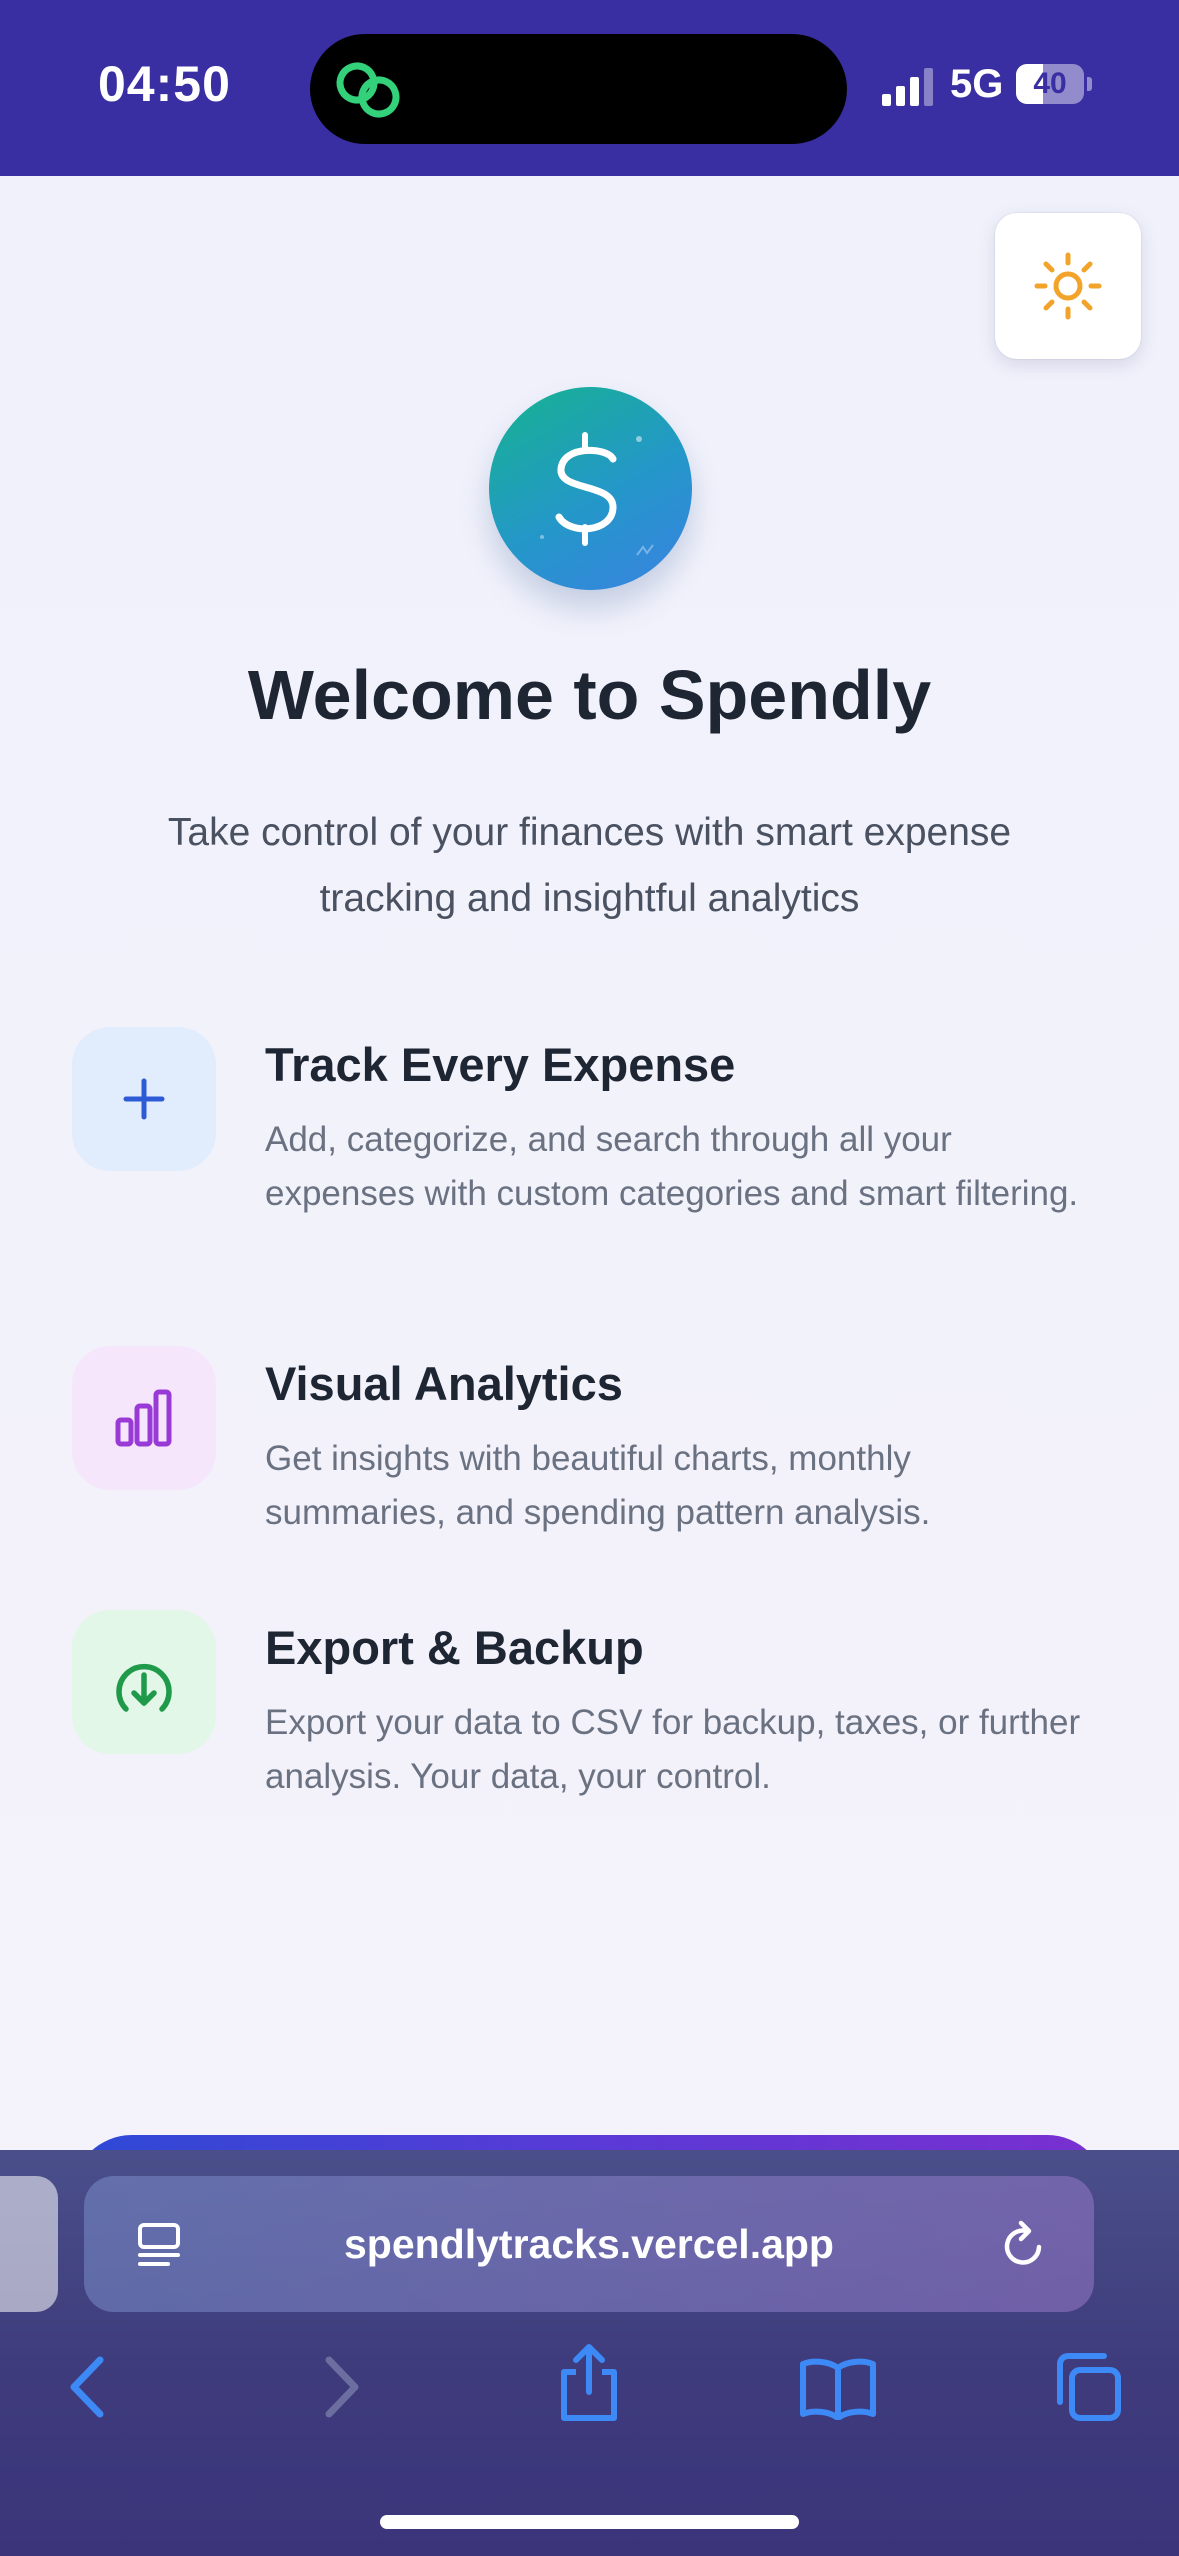 This screenshot has width=1179, height=2556. Describe the element at coordinates (88, 2387) in the screenshot. I see `back-icon` at that location.